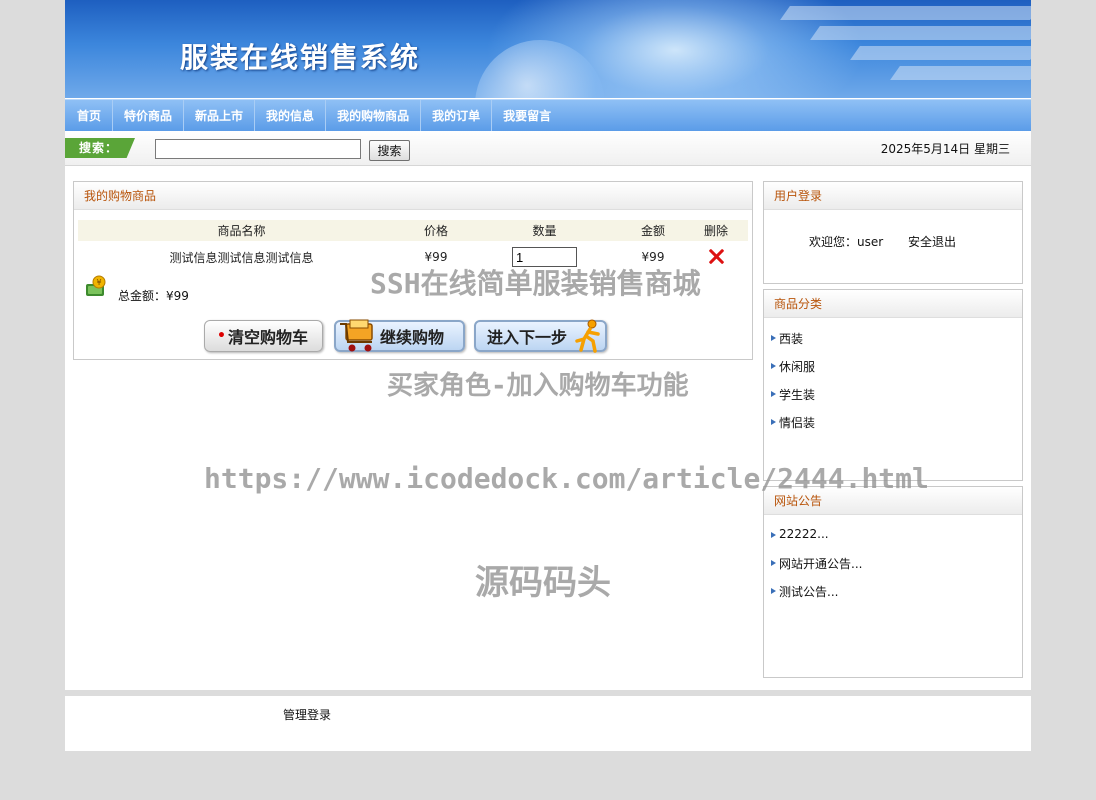 The width and height of the screenshot is (1096, 800). I want to click on nav-item-specials: 特价商品, so click(149, 116).